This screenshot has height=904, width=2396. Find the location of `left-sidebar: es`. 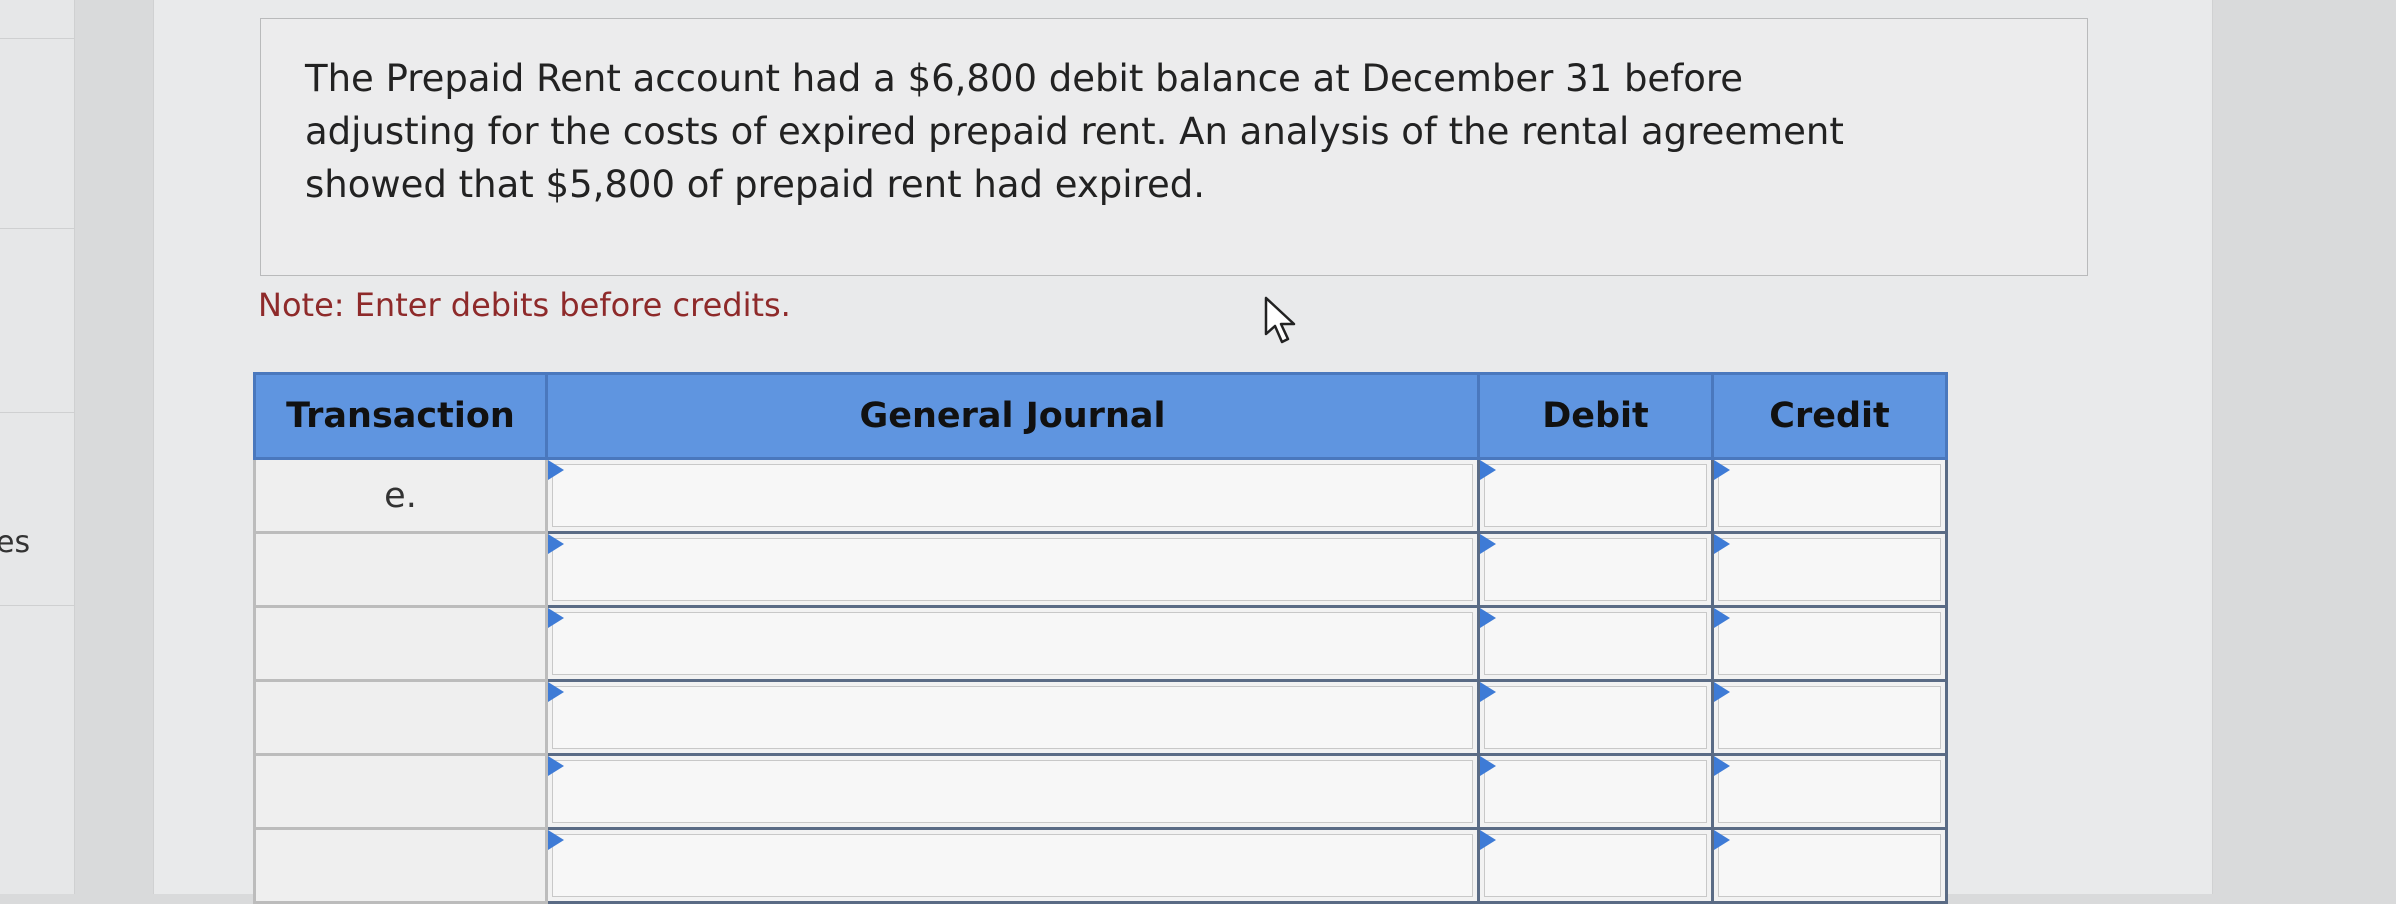

left-sidebar: es is located at coordinates (37, 447).